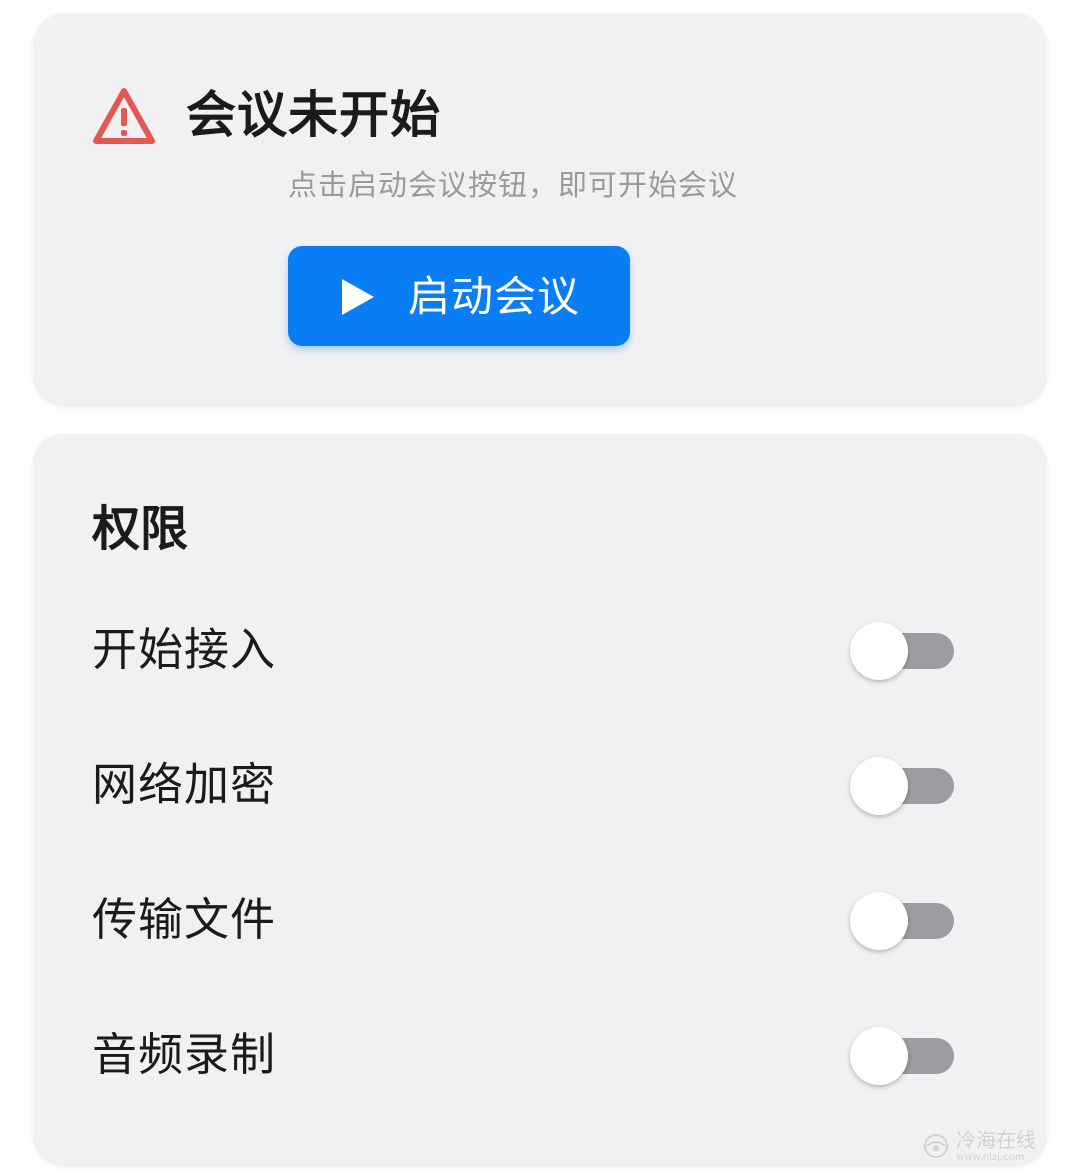  Describe the element at coordinates (124, 116) in the screenshot. I see `warning-icon` at that location.